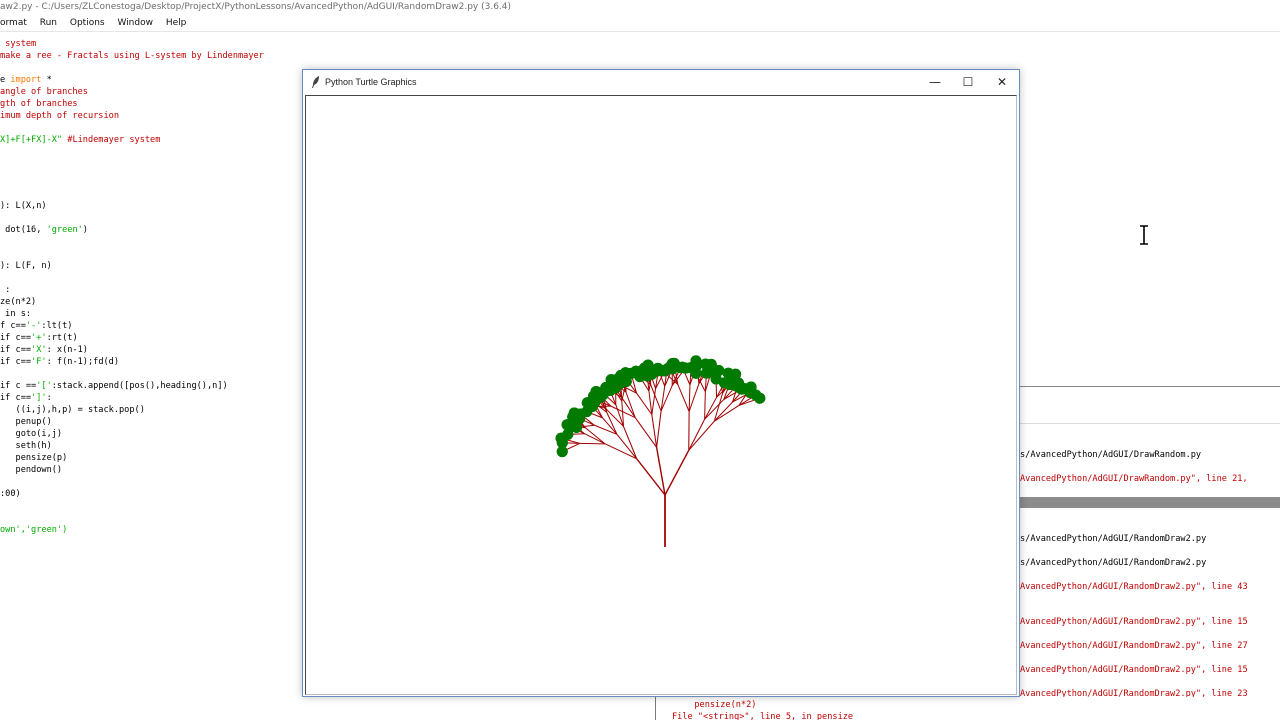 This screenshot has width=1280, height=720. What do you see at coordinates (83, 362) in the screenshot?
I see `code-token: : f(n-1);fd(d)` at bounding box center [83, 362].